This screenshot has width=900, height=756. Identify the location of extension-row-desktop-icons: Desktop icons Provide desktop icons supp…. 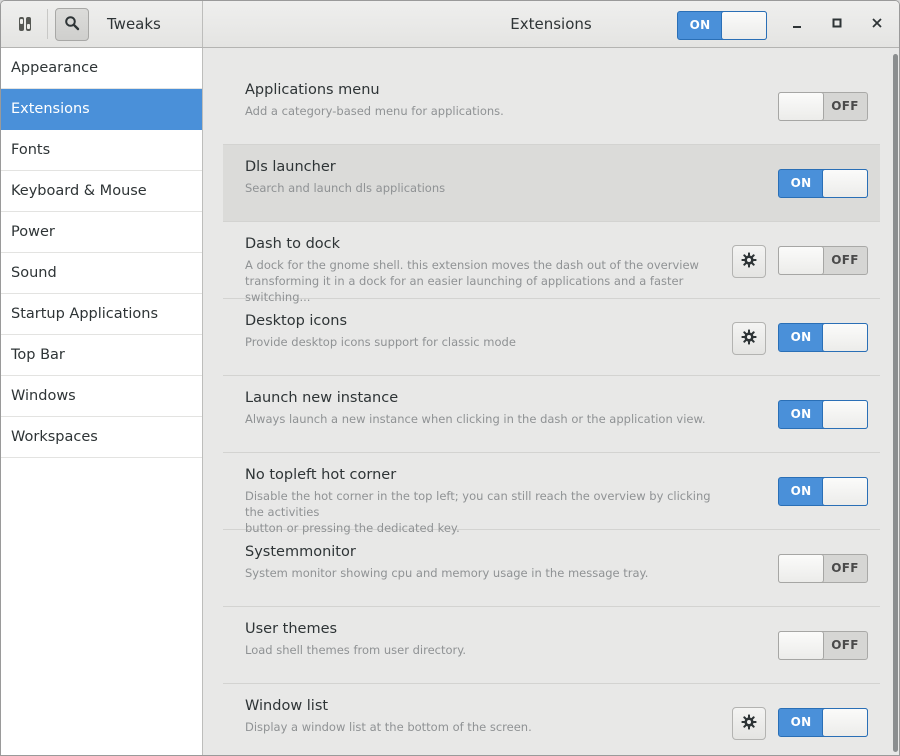
(551, 337).